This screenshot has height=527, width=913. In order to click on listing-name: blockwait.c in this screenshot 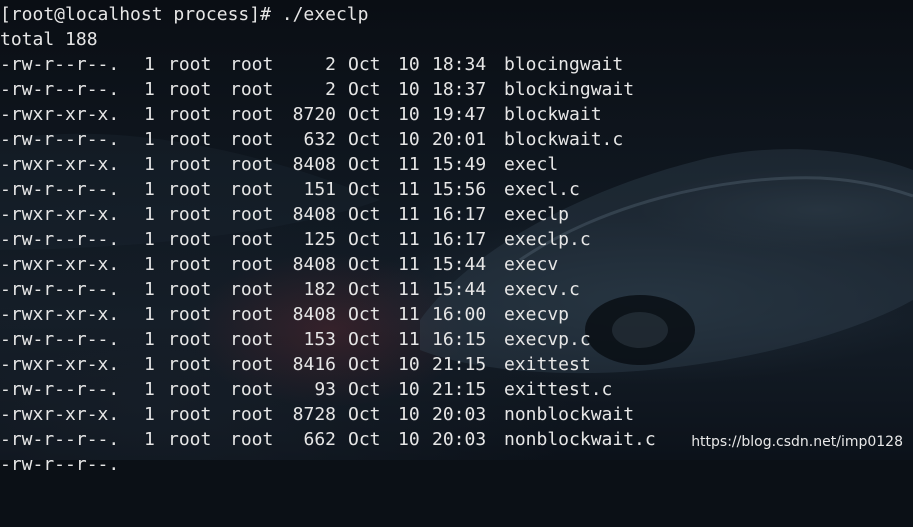, I will do `click(564, 139)`.